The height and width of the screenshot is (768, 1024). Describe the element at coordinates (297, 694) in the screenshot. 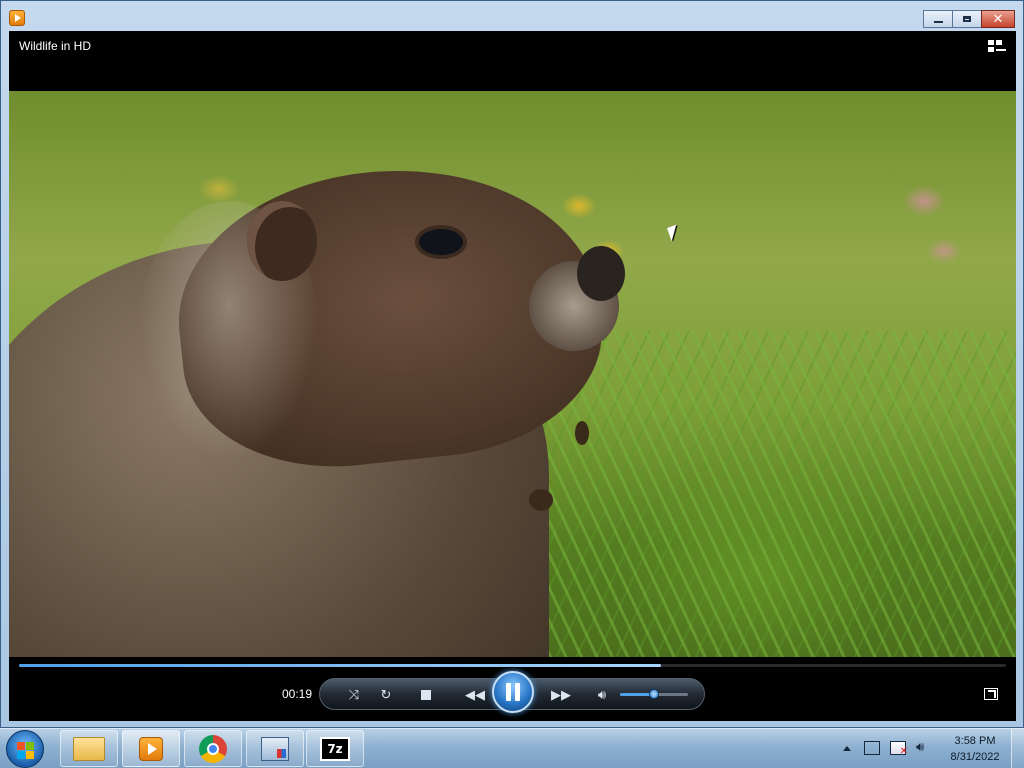

I see `elapsed-time: 00:19` at that location.